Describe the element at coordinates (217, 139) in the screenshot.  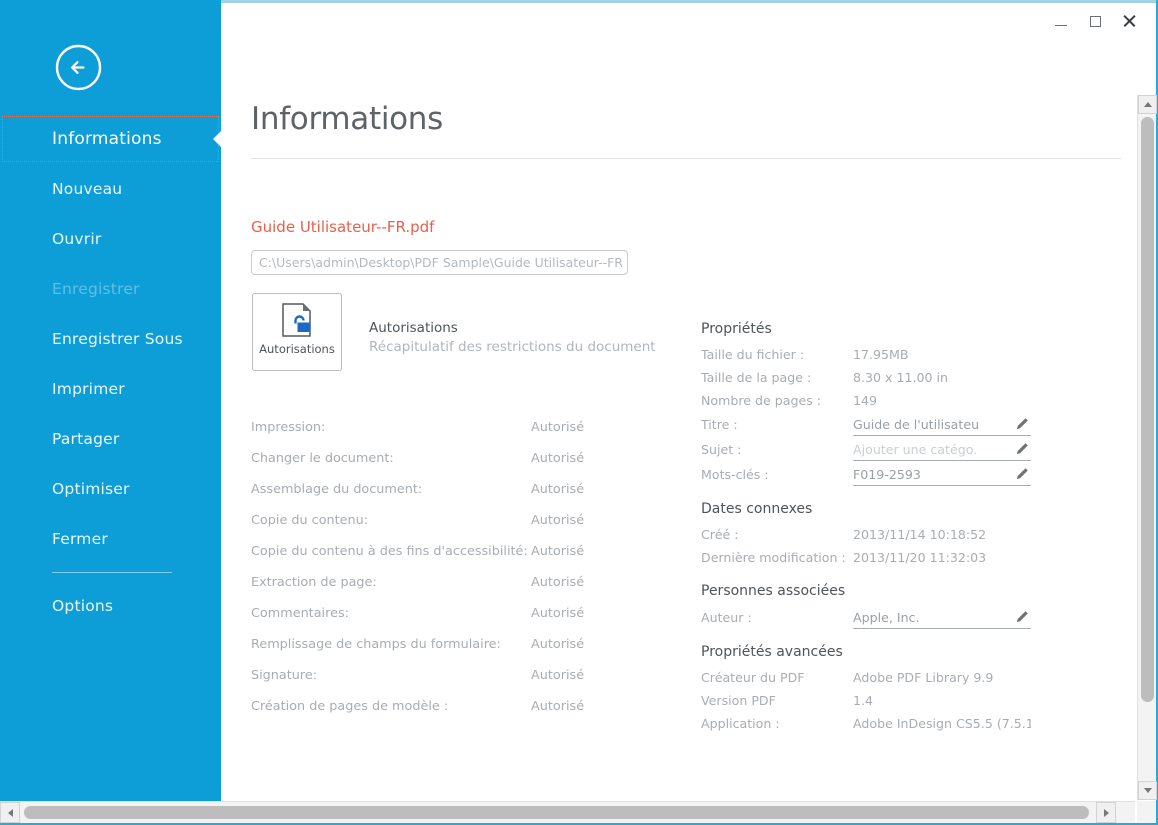
I see `selection-pointer-icon` at that location.